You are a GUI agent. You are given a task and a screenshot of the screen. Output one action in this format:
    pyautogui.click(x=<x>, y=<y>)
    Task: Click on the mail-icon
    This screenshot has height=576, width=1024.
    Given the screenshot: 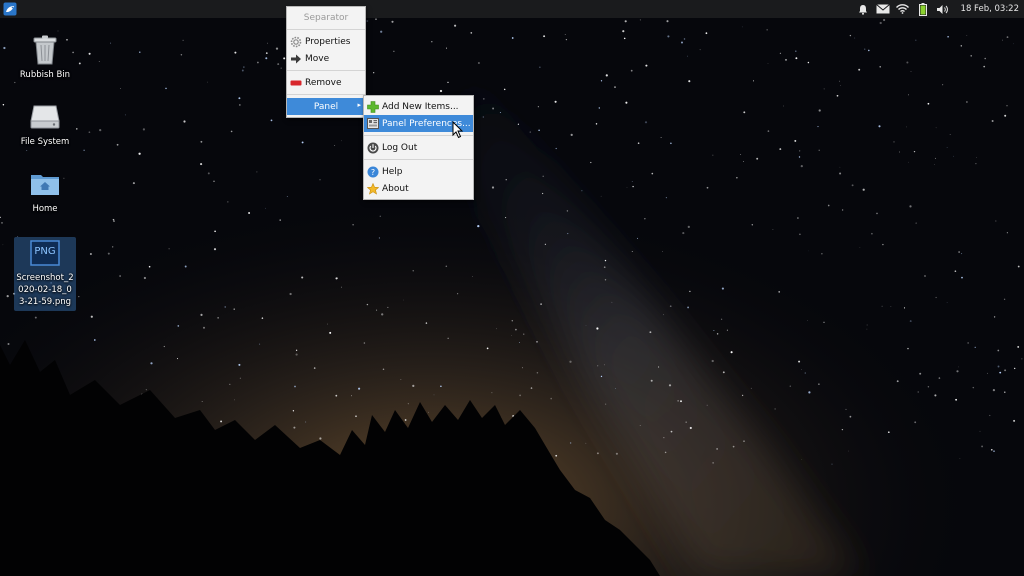 What is the action you would take?
    pyautogui.click(x=883, y=9)
    